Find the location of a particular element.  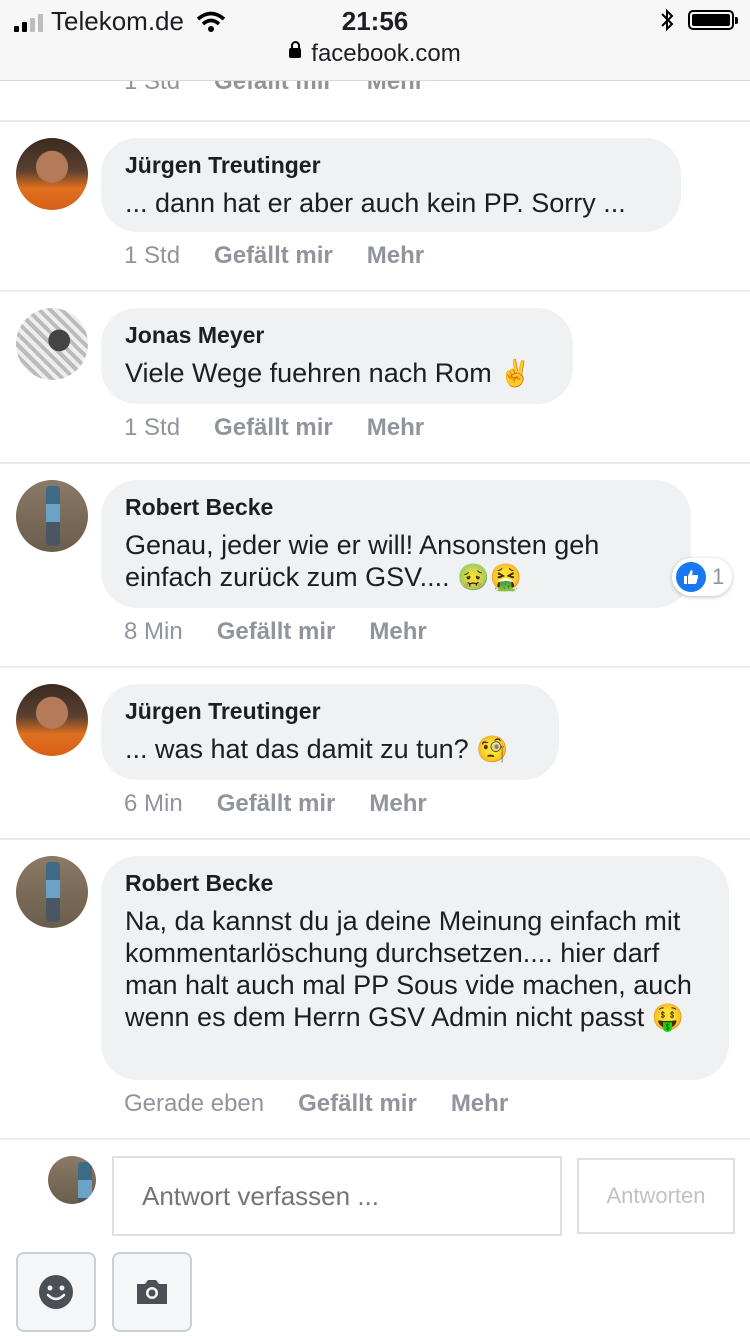

victory-hand-emoji: ✌️ is located at coordinates (515, 373).